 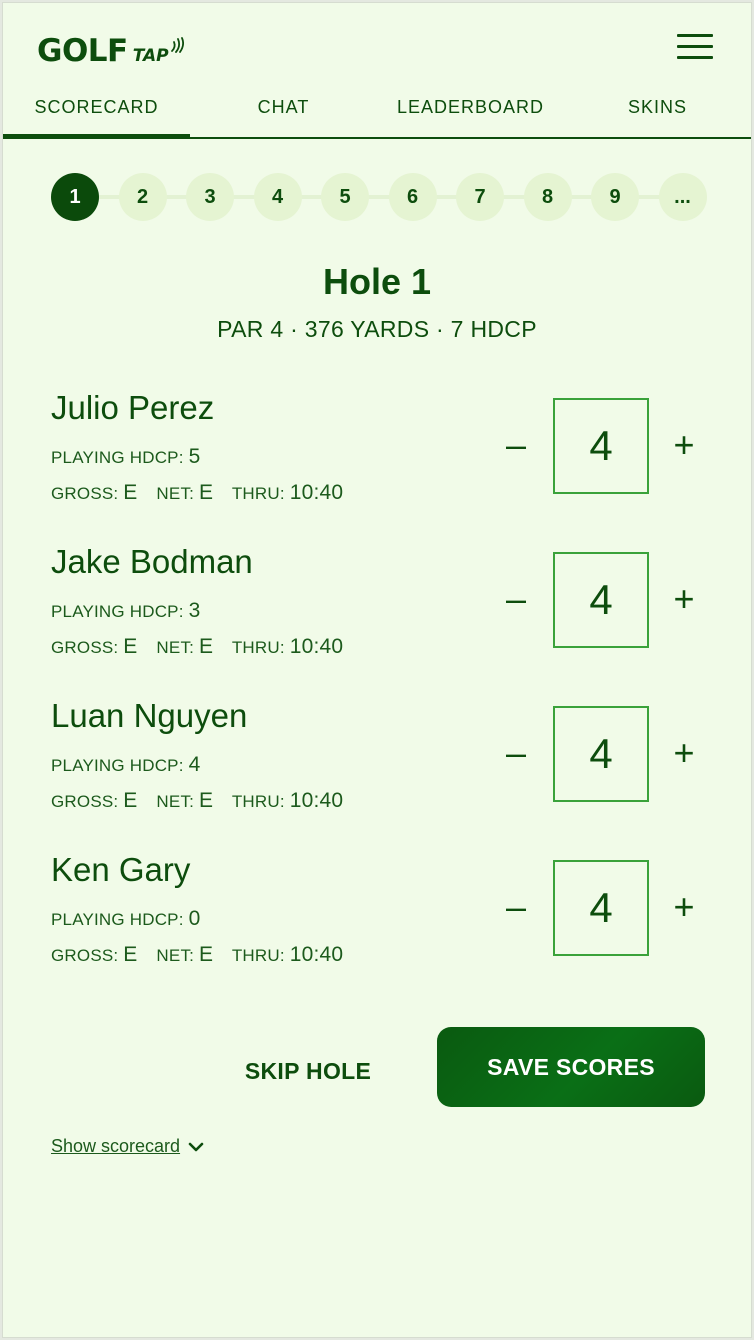 What do you see at coordinates (412, 197) in the screenshot?
I see `hole-button-6: 6` at bounding box center [412, 197].